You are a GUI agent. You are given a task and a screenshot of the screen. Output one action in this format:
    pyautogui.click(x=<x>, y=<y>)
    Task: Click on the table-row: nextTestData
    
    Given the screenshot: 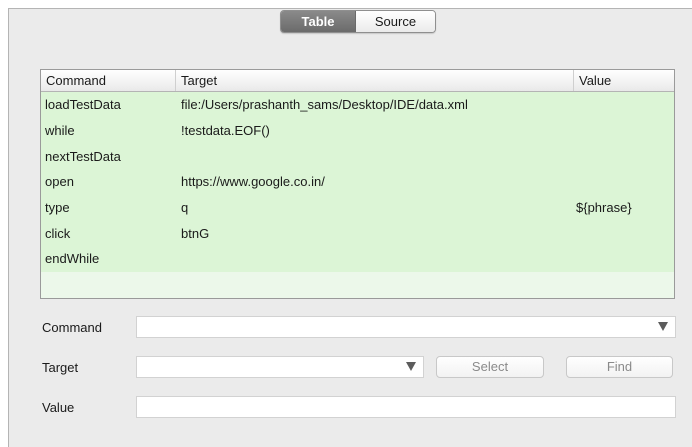 What is the action you would take?
    pyautogui.click(x=357, y=156)
    